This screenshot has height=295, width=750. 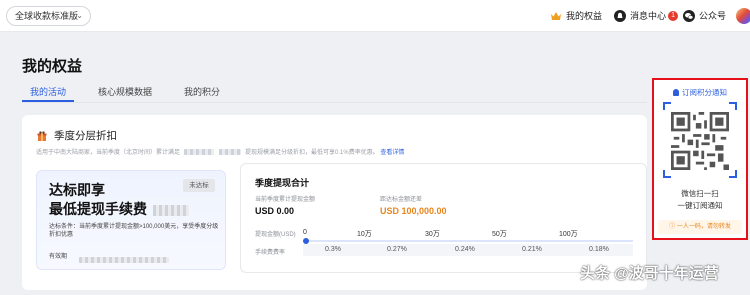 What do you see at coordinates (700, 193) in the screenshot?
I see `subscribe-line-1: 微信扫一扫` at bounding box center [700, 193].